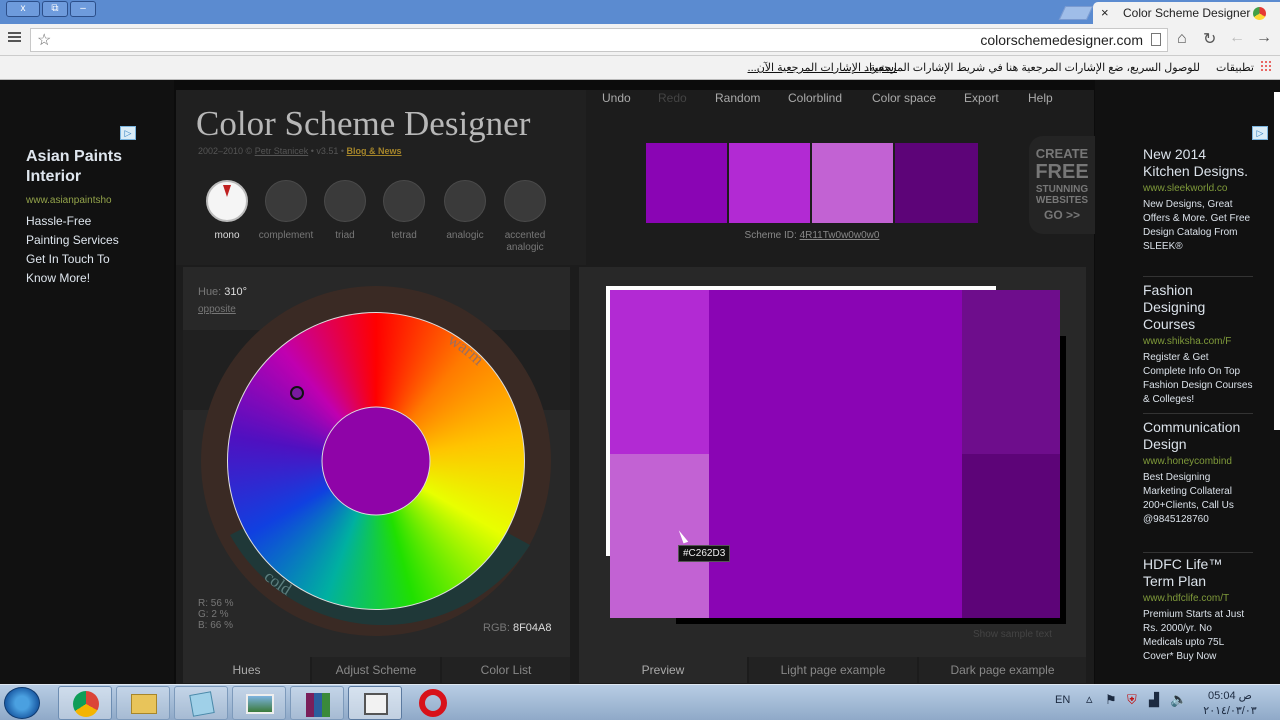 The height and width of the screenshot is (720, 1280). I want to click on author-link: Petr Stanicek, so click(282, 151).